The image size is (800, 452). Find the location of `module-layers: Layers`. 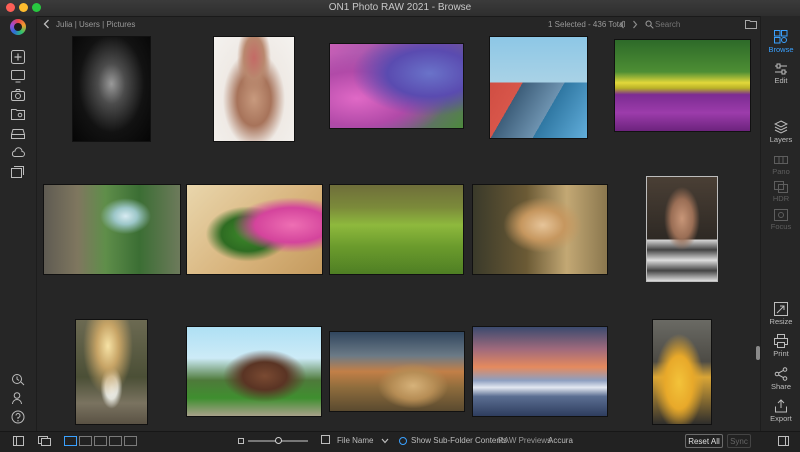

module-layers: Layers is located at coordinates (780, 132).